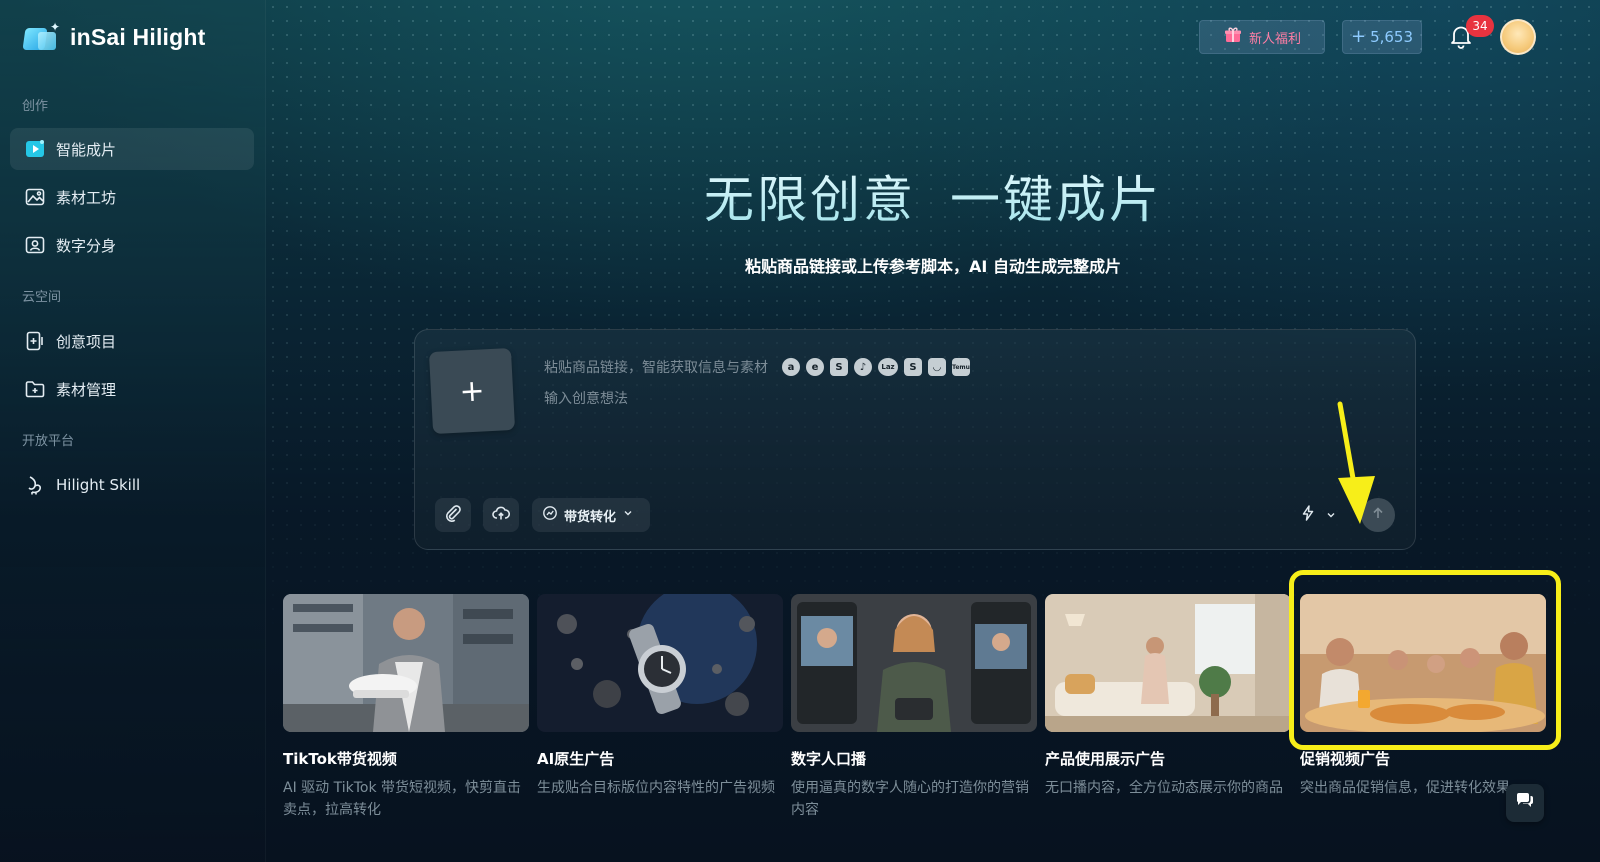 This screenshot has height=862, width=1600. What do you see at coordinates (132, 341) in the screenshot?
I see `sidebar-item-creative-project: 创意项目` at bounding box center [132, 341].